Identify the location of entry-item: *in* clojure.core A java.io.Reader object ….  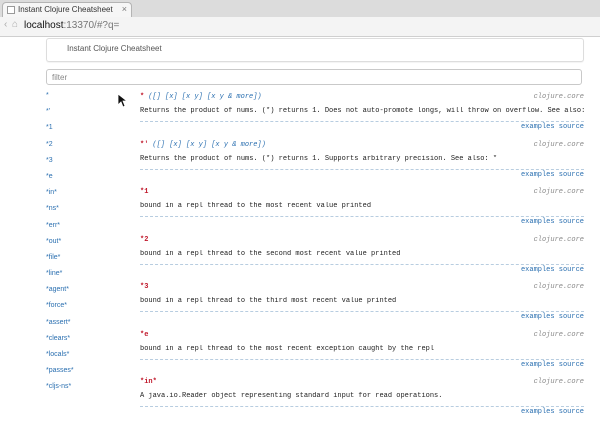
(362, 399).